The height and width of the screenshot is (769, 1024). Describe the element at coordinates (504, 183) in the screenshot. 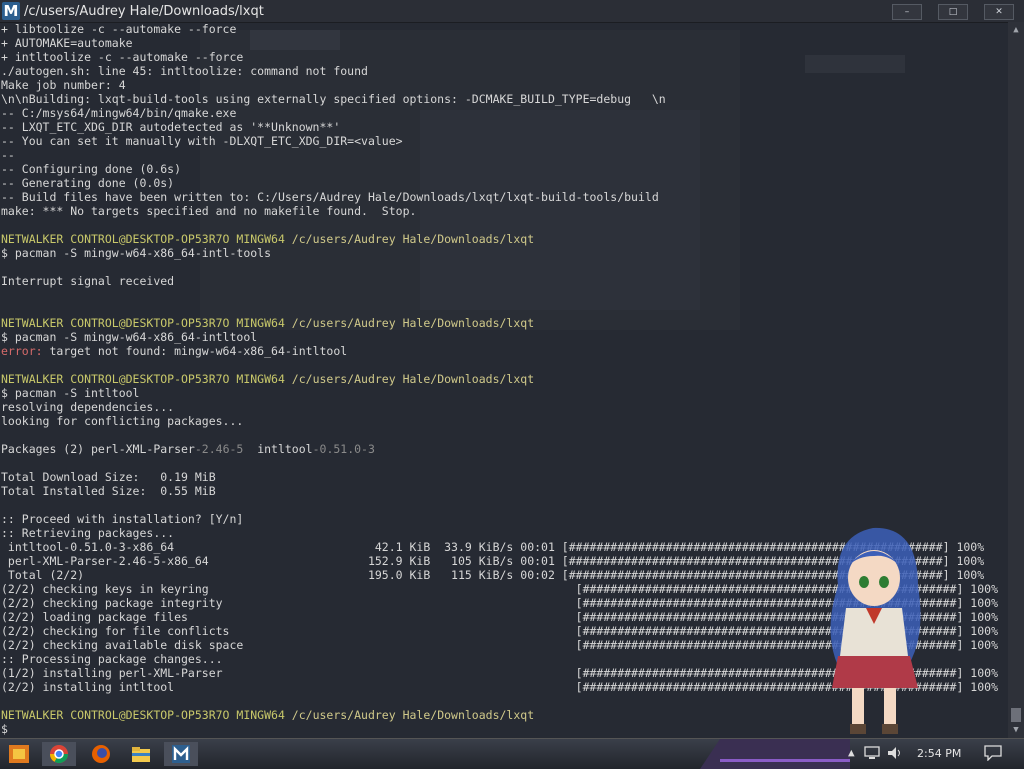

I see `terminal-line: -- Generating done (0.0s)` at that location.